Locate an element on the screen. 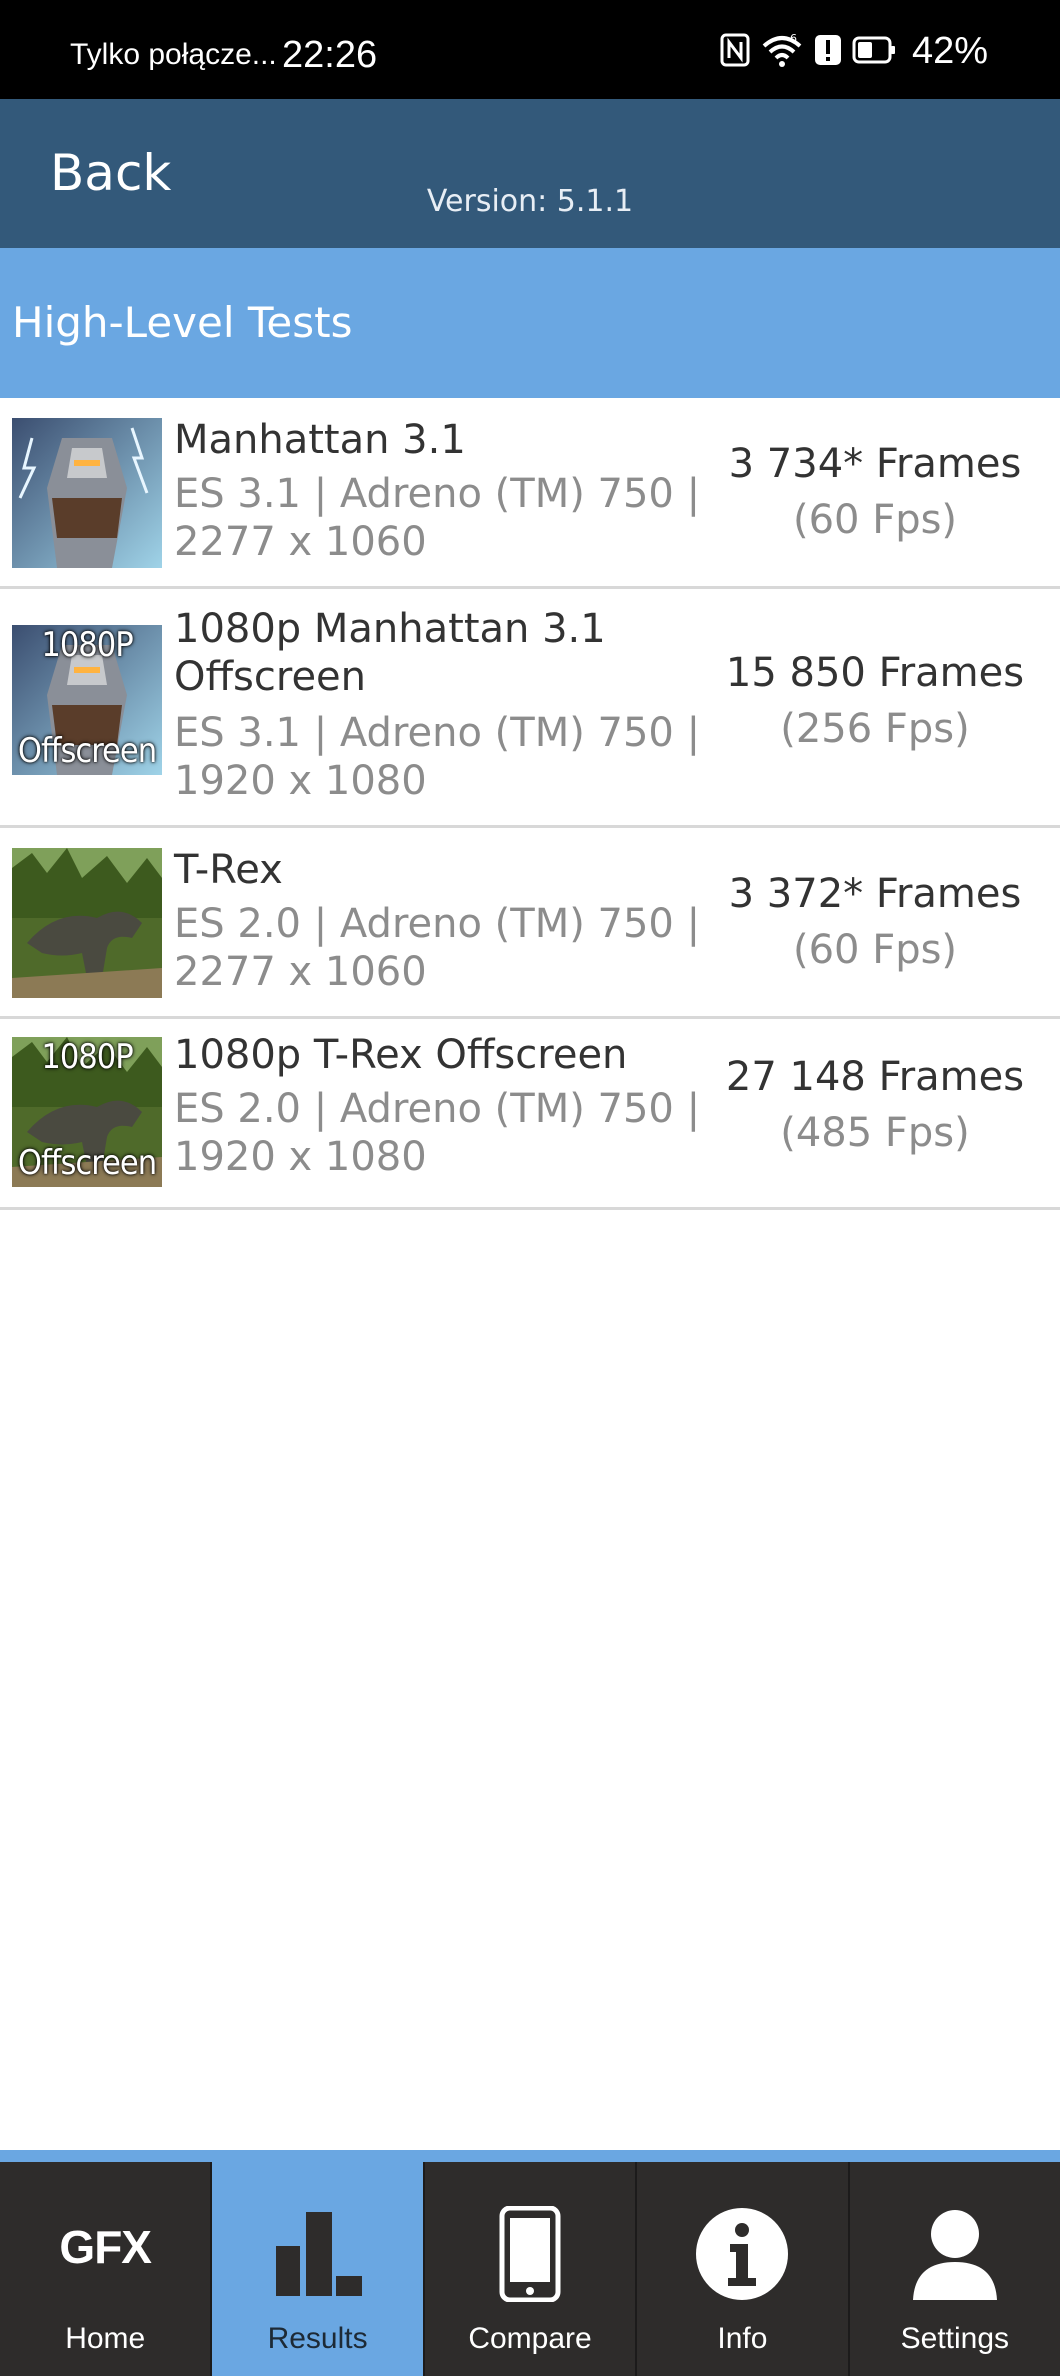 This screenshot has height=2376, width=1060. gfx-logo-icon: GFX is located at coordinates (105, 2240).